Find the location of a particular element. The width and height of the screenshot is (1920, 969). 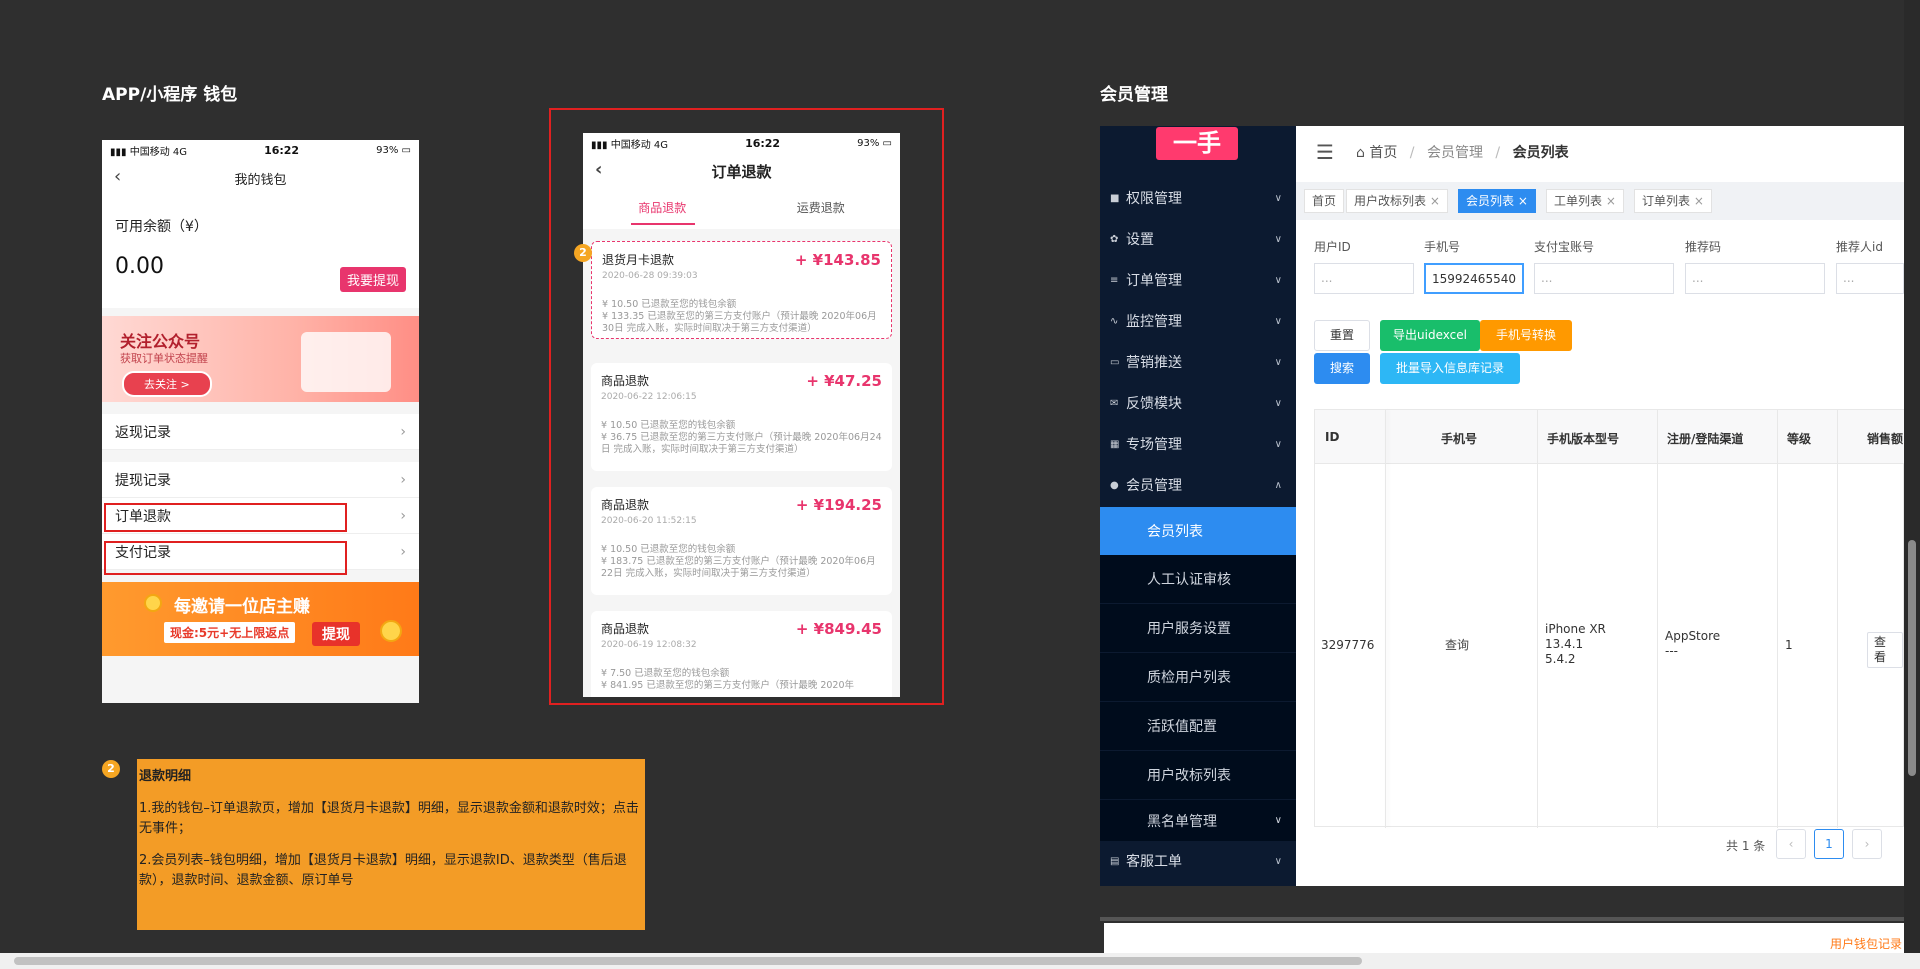

users-icon: ● is located at coordinates (1114, 485).